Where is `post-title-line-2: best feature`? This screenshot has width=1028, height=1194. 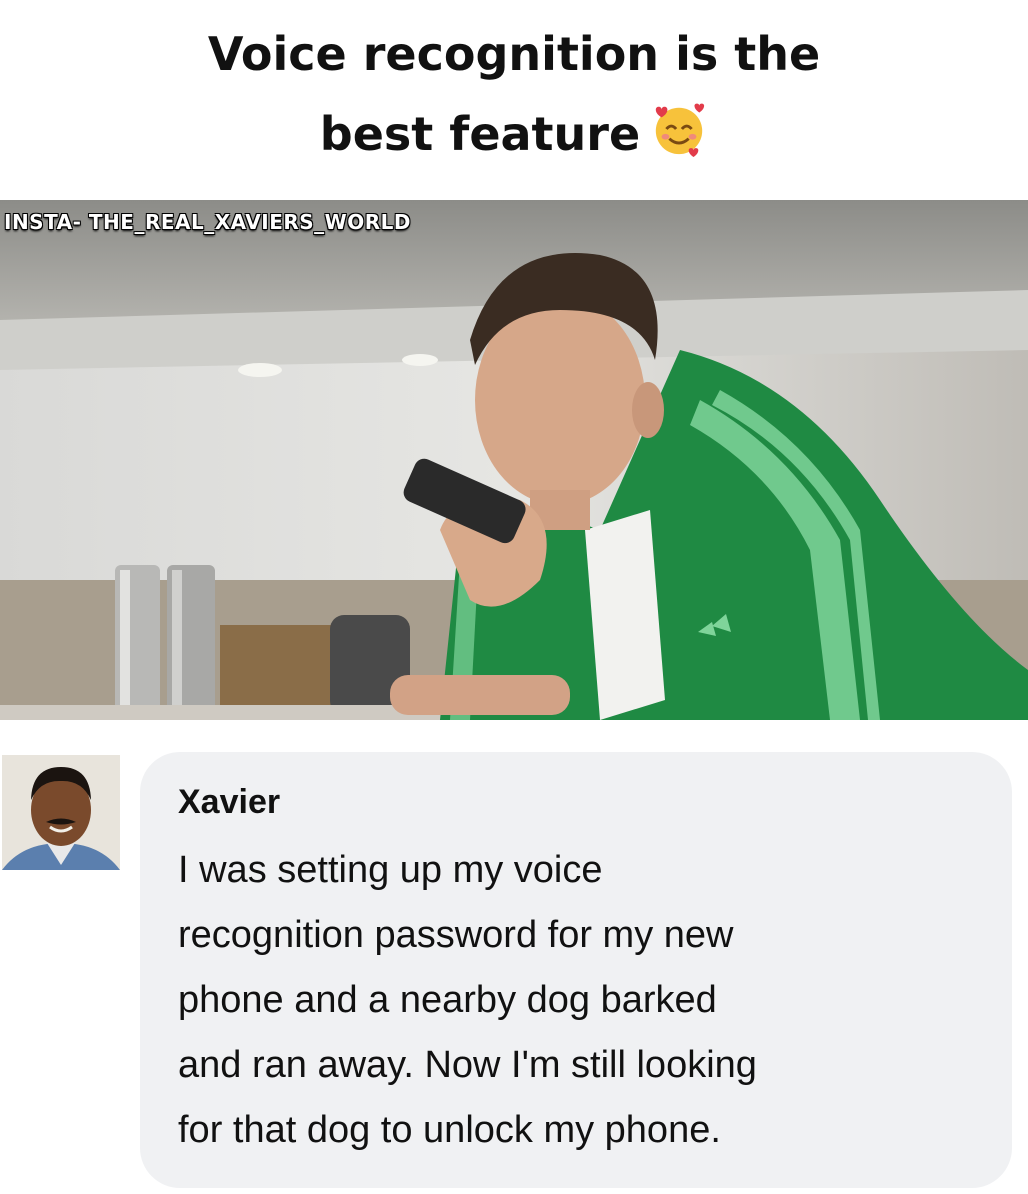
post-title-line-2: best feature is located at coordinates (480, 134).